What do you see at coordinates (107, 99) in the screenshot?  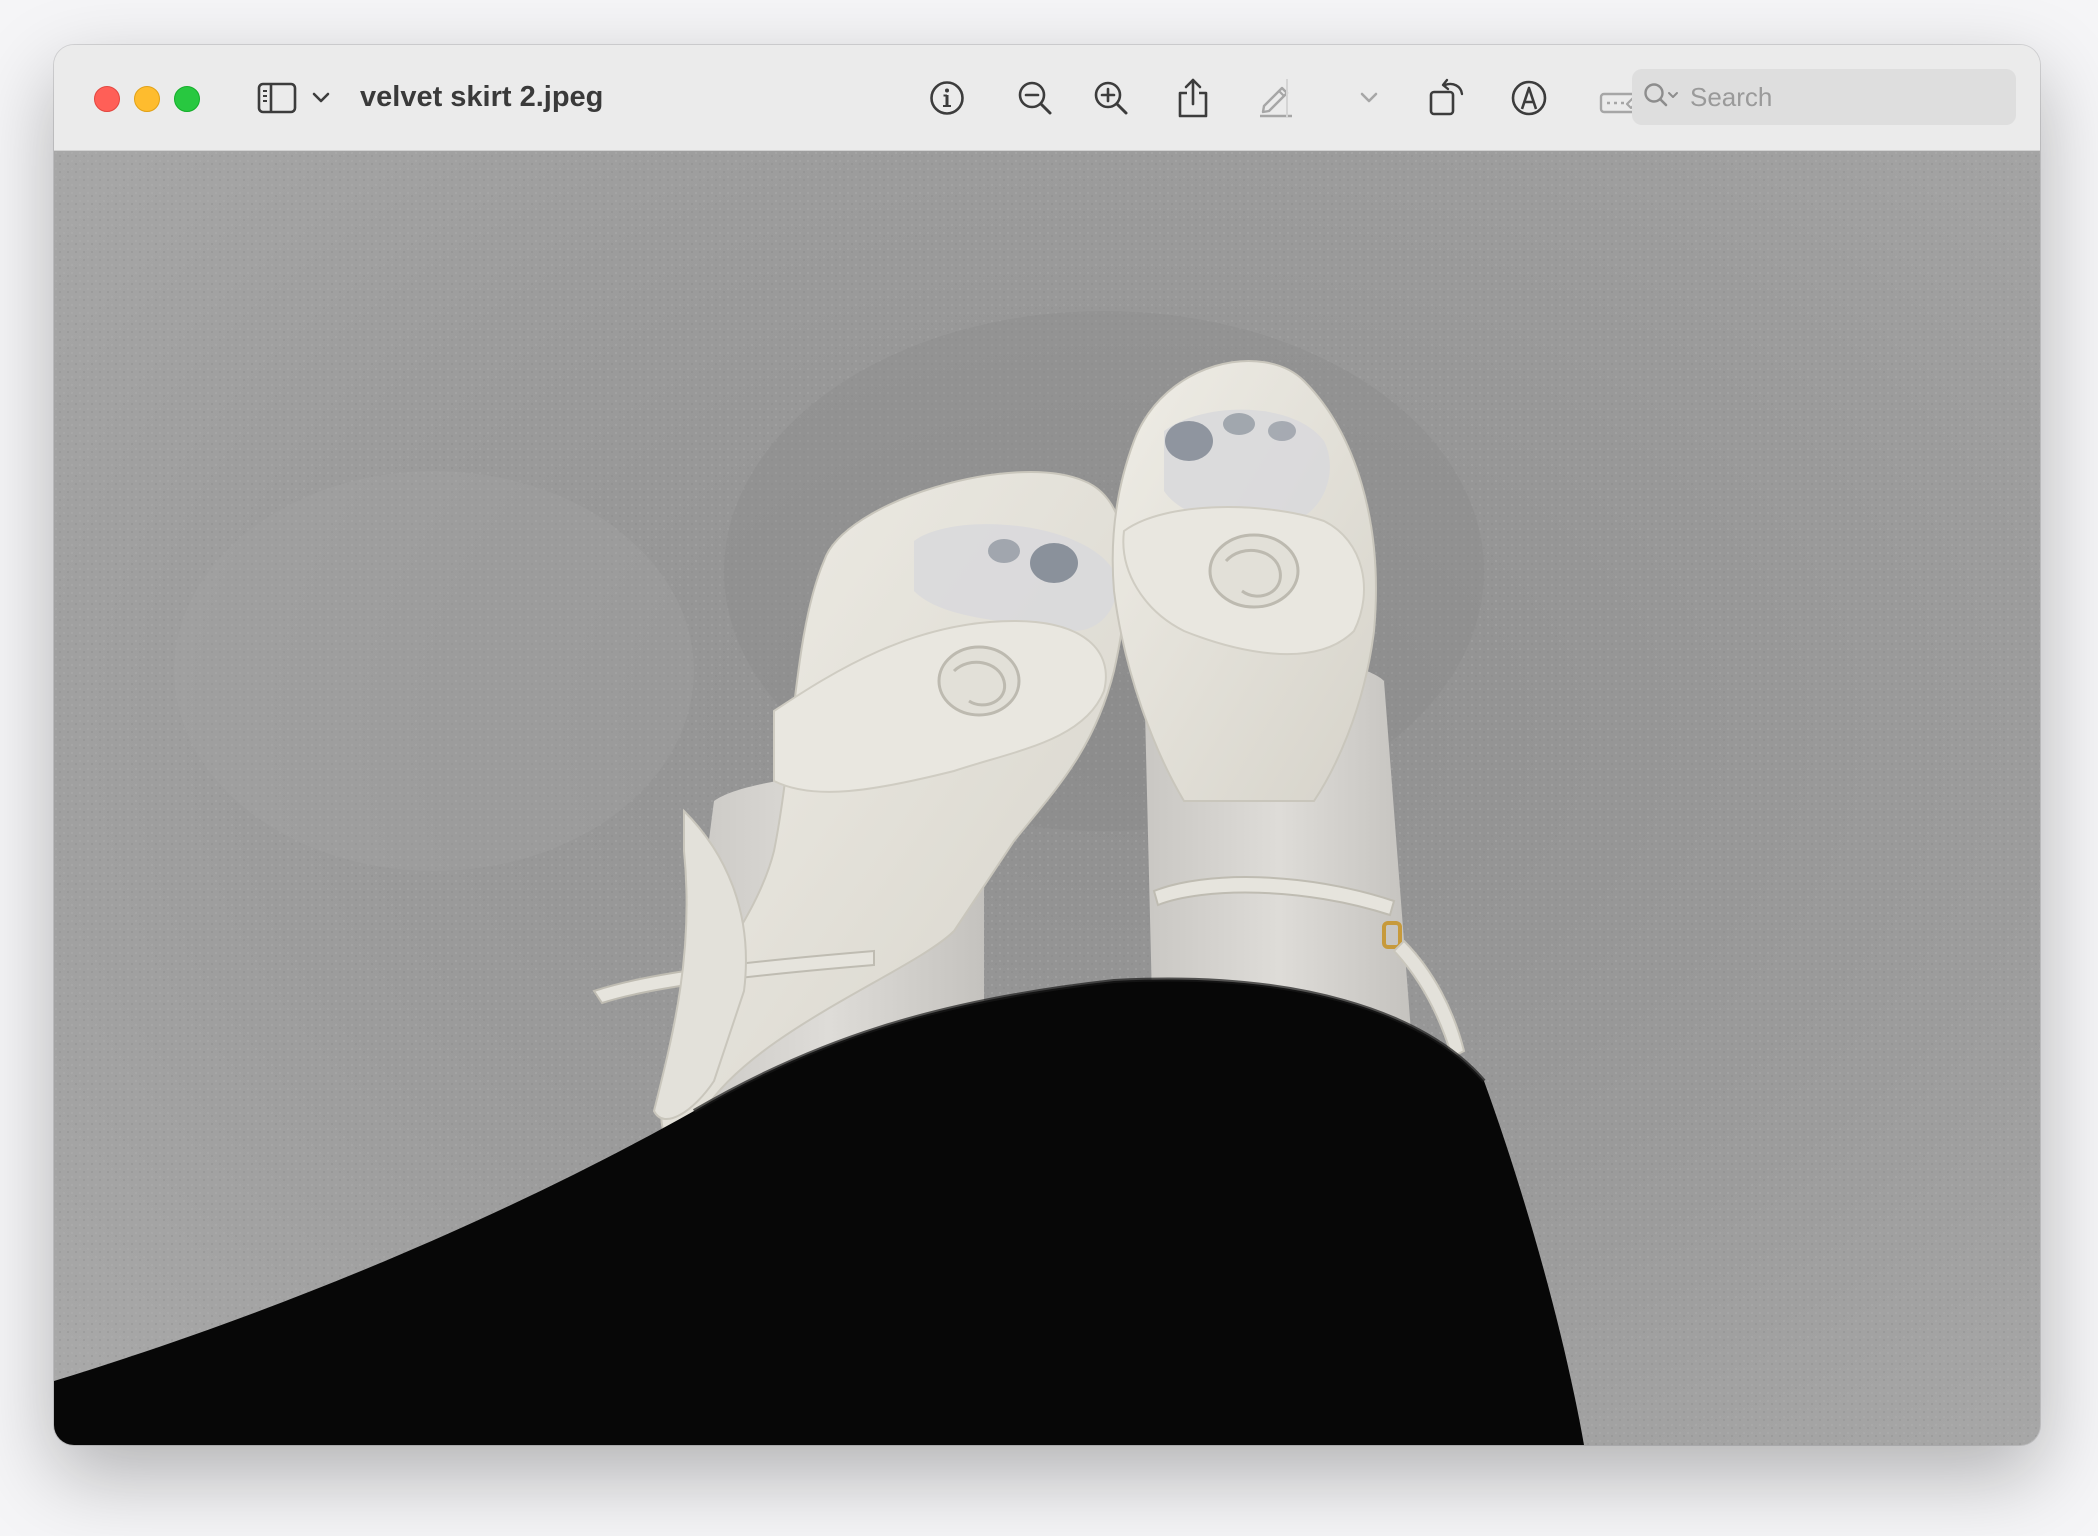 I see `close-window-button` at bounding box center [107, 99].